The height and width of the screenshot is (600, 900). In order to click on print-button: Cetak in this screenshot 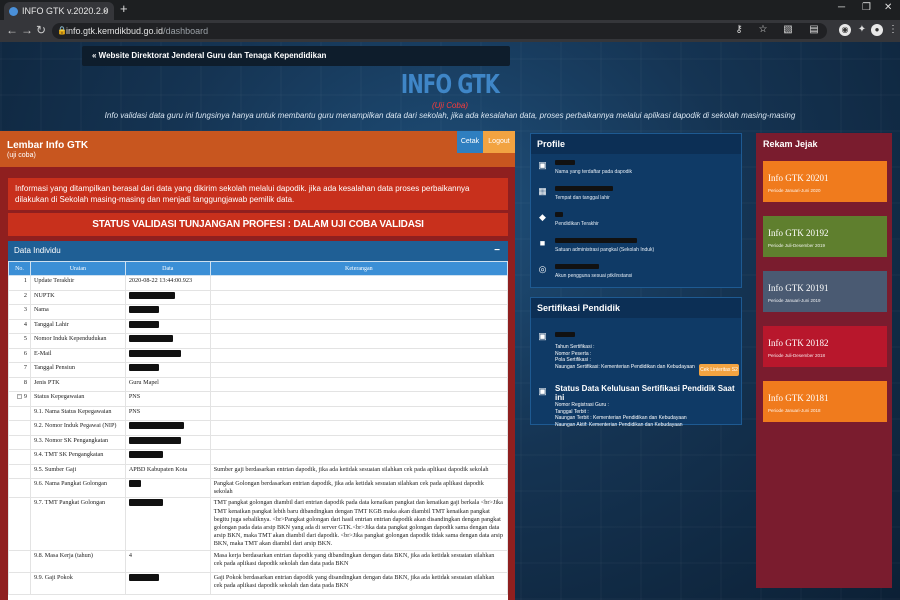, I will do `click(470, 142)`.